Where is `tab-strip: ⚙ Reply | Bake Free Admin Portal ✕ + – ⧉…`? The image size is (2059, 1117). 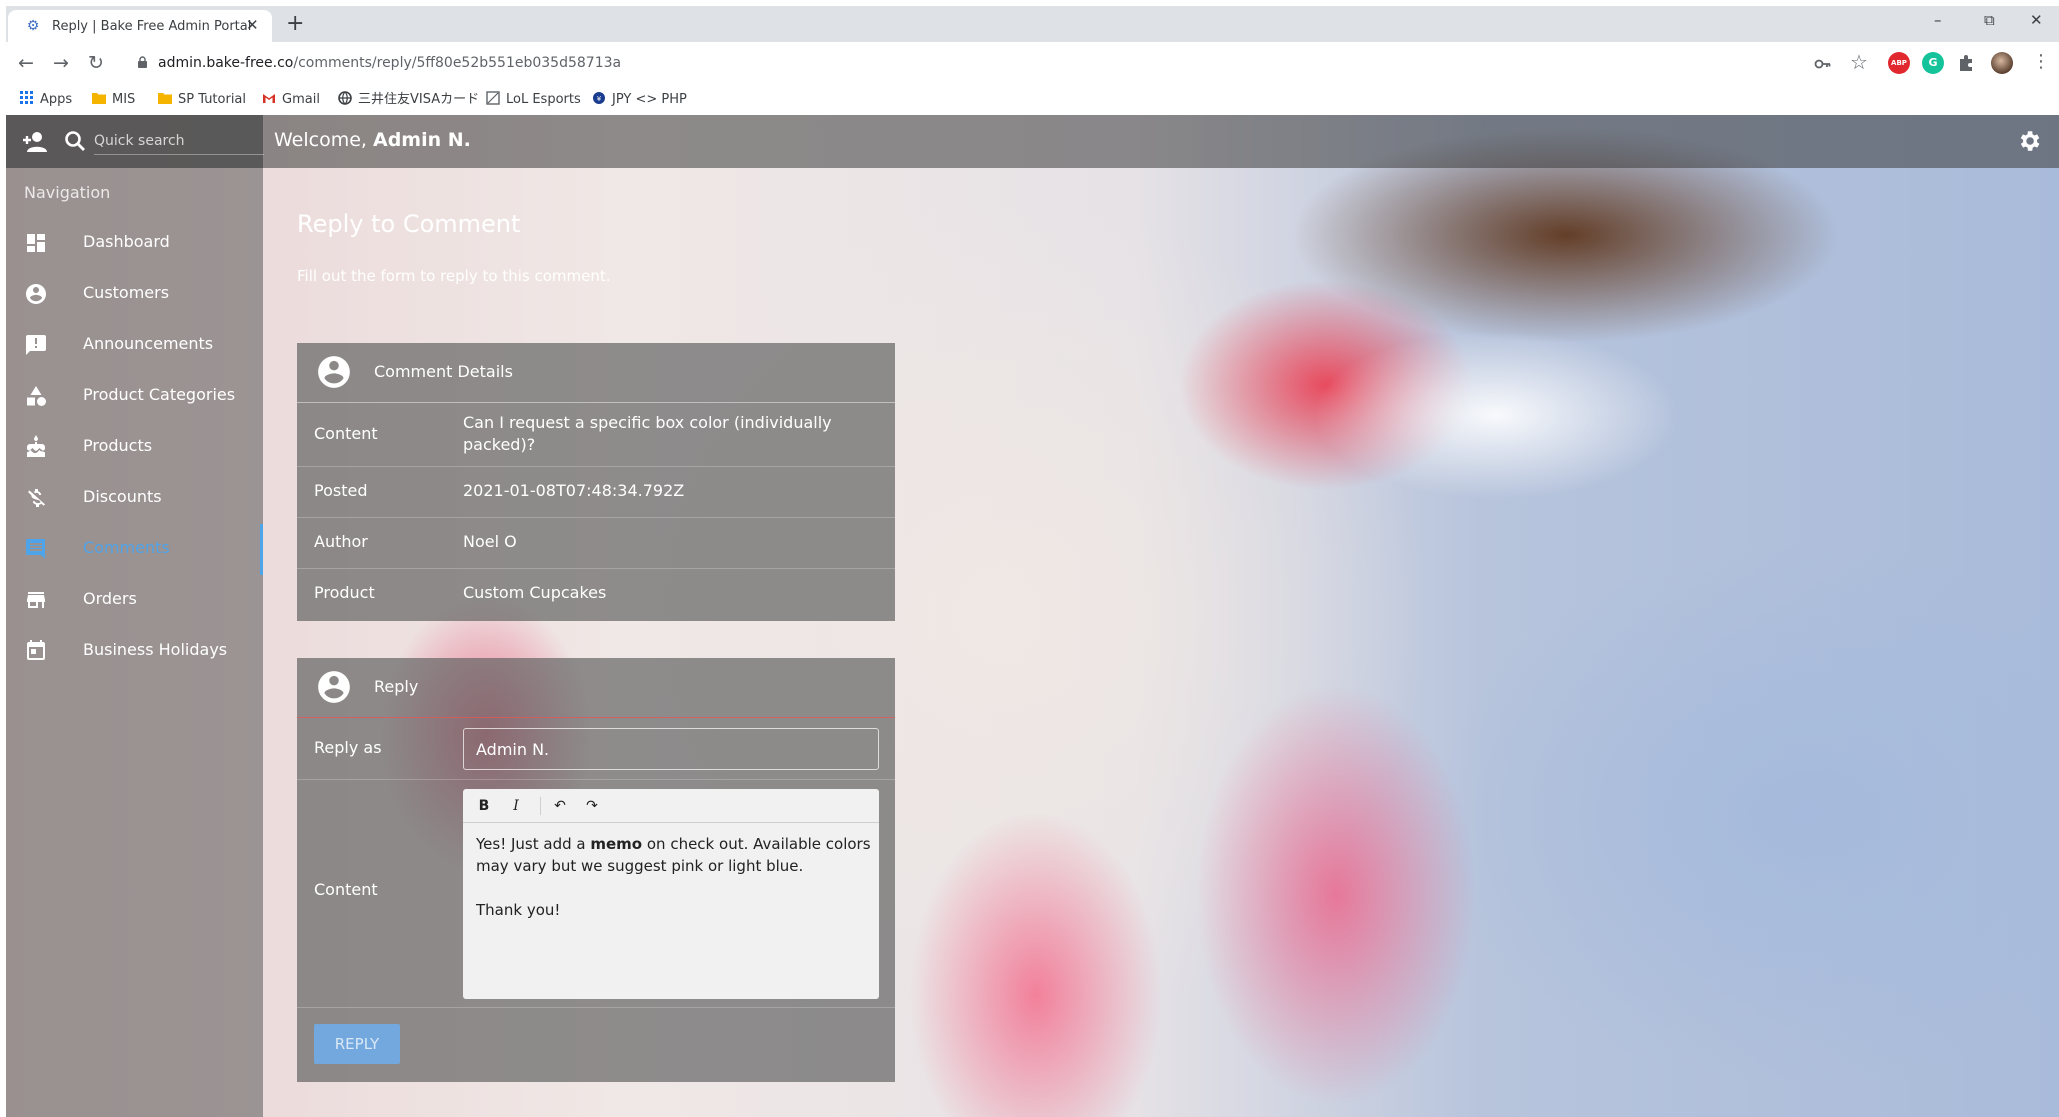
tab-strip: ⚙ Reply | Bake Free Admin Portal ✕ + – ⧉… is located at coordinates (1032, 24).